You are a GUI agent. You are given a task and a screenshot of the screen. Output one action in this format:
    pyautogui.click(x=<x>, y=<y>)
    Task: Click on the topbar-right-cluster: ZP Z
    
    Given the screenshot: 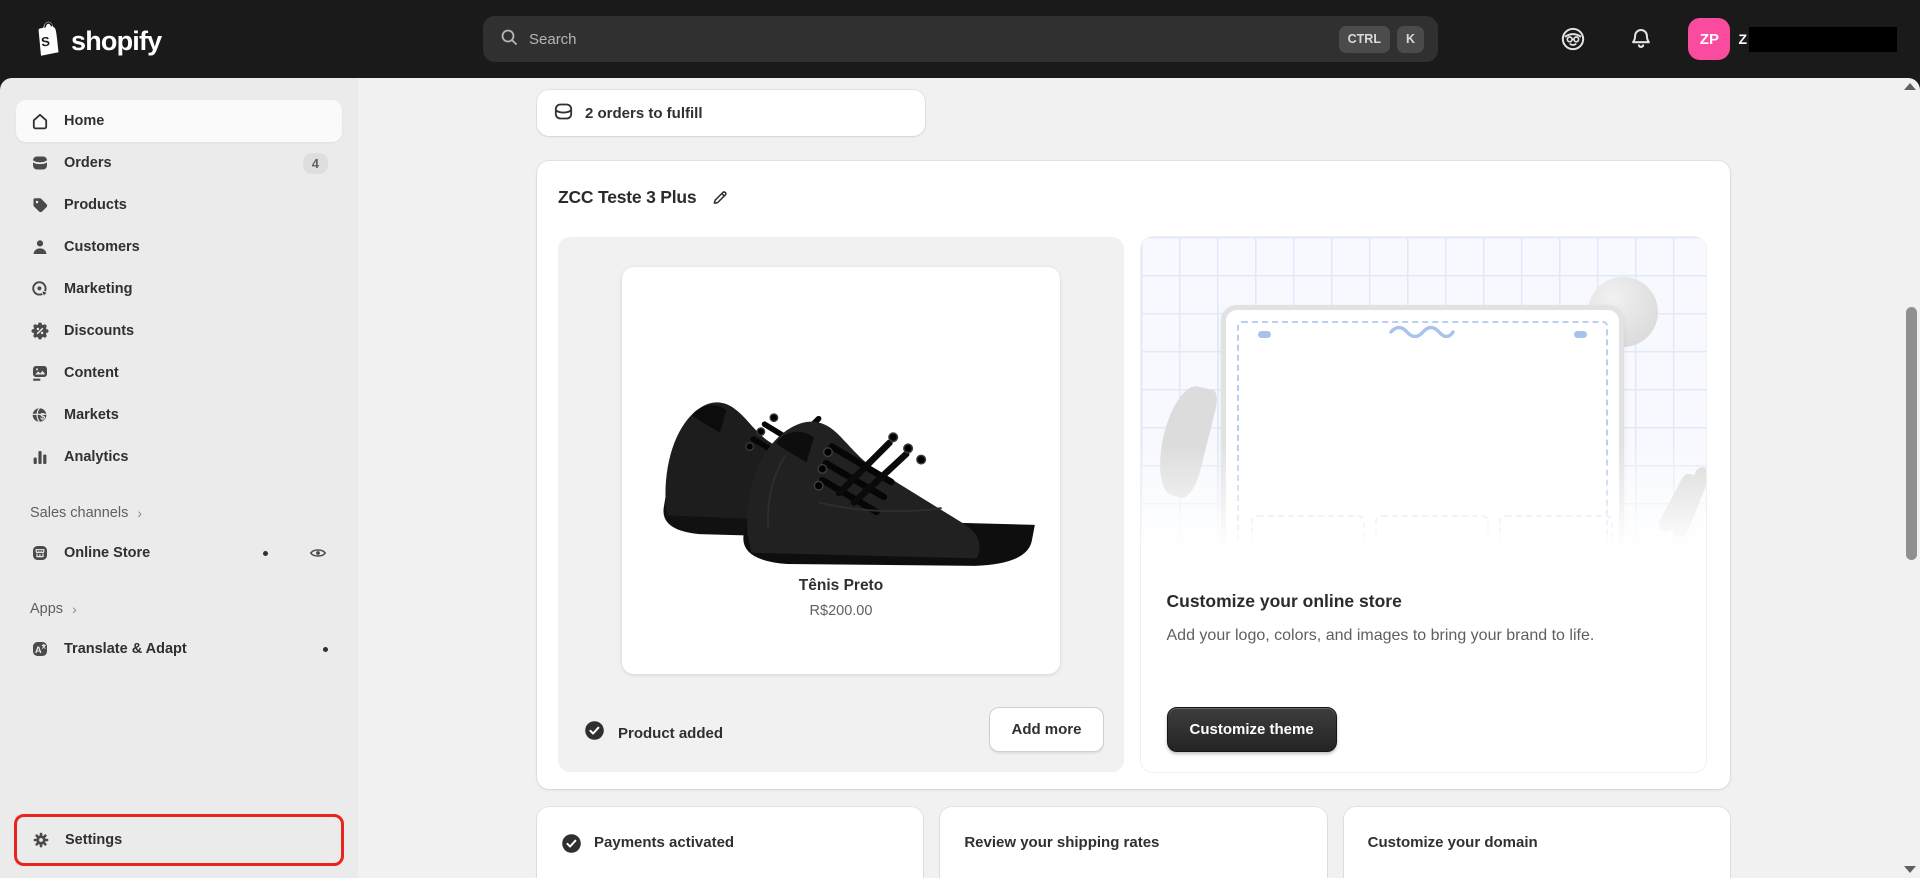 What is the action you would take?
    pyautogui.click(x=1728, y=39)
    